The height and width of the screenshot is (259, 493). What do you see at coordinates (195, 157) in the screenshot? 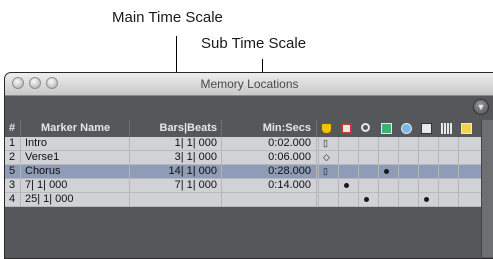
I see `main-time-value: 3| 1| 000` at bounding box center [195, 157].